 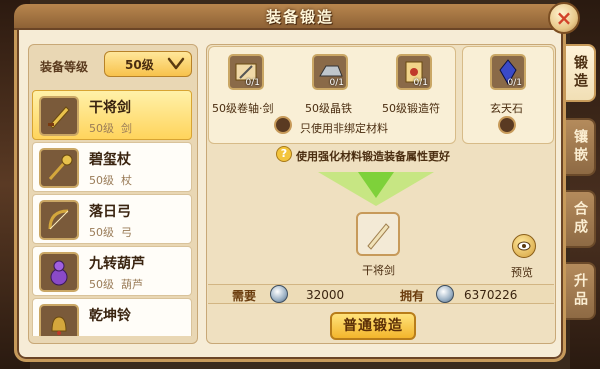 I want to click on material-name: 50级卷轴·剑, so click(x=243, y=108).